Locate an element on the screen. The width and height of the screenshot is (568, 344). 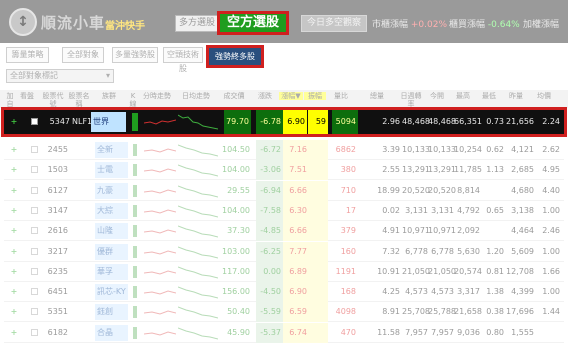
column-header: 昨量 is located at coordinates (516, 96).